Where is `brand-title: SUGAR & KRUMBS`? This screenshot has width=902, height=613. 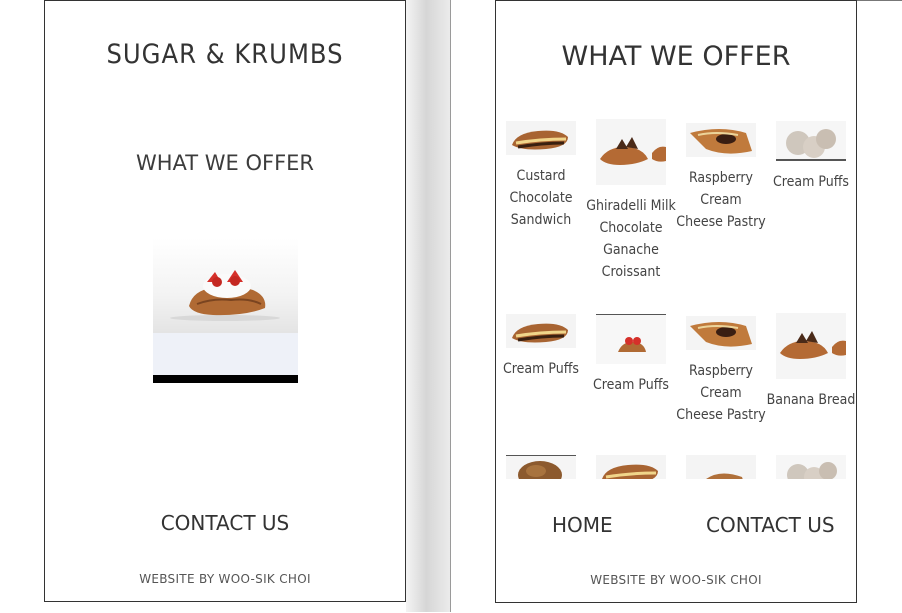
brand-title: SUGAR & KRUMBS is located at coordinates (225, 54).